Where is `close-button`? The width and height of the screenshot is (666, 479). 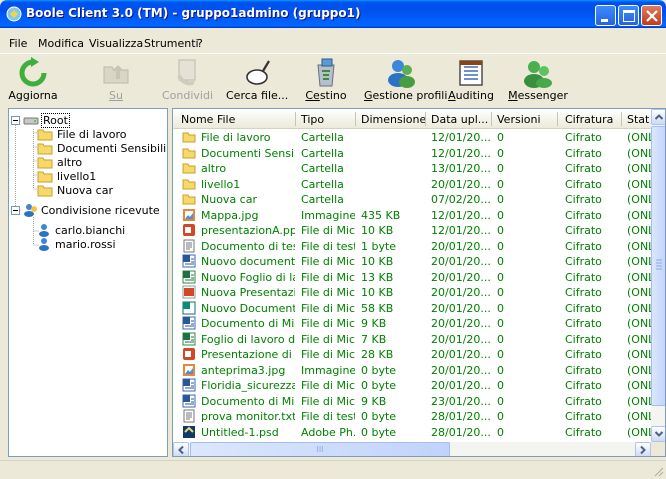
close-button is located at coordinates (651, 15).